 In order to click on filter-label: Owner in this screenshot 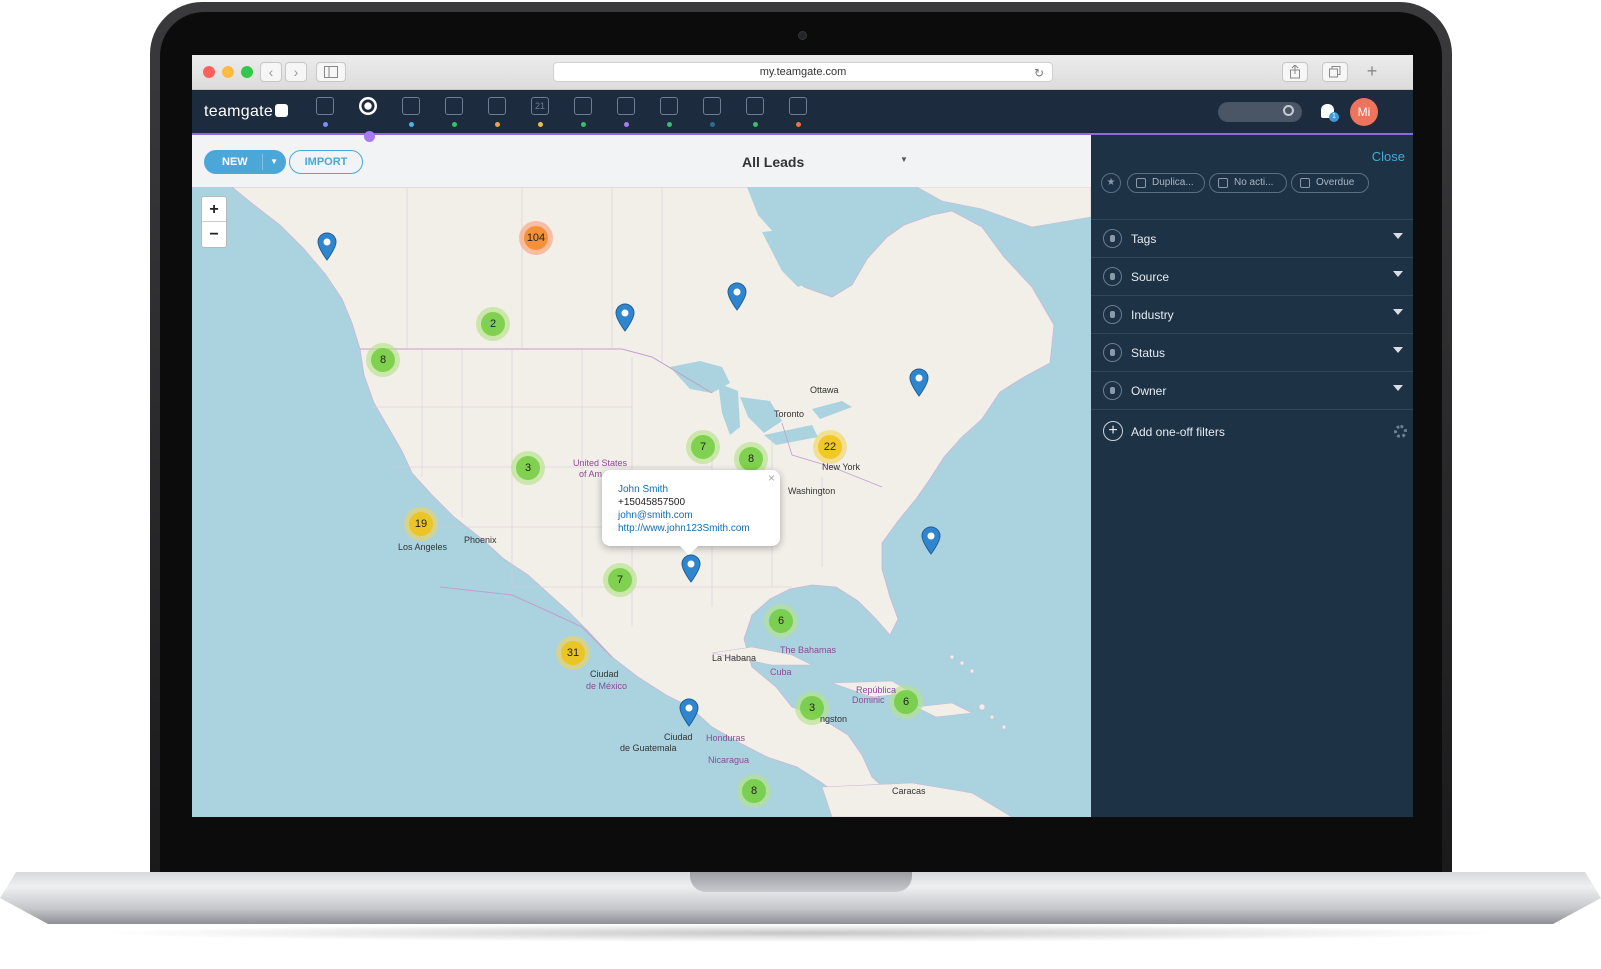, I will do `click(1149, 391)`.